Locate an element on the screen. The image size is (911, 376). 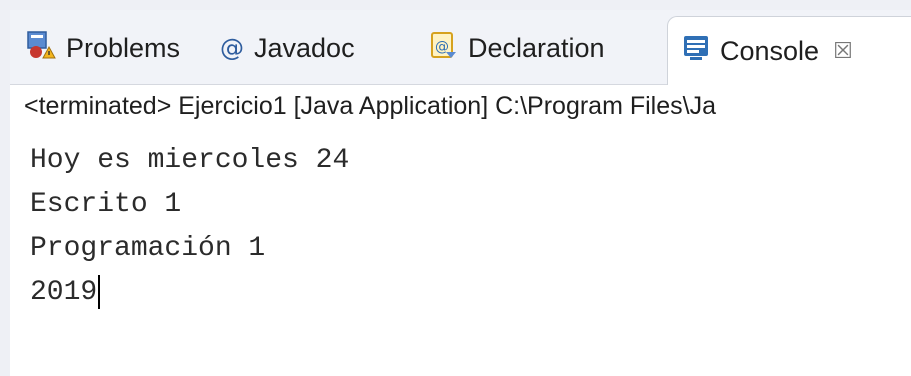
top-border is located at coordinates (455, 5).